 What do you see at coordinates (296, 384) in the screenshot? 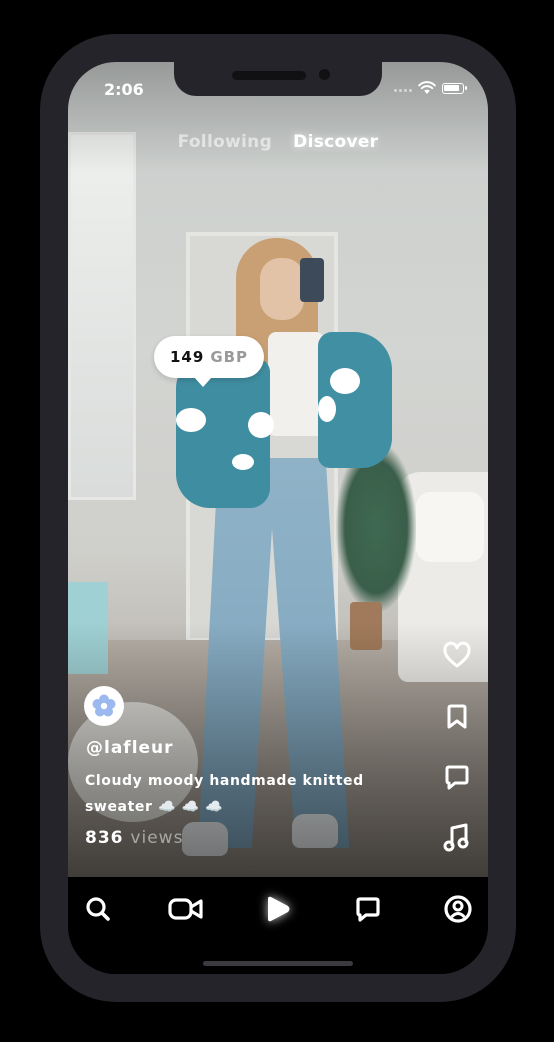
I see `model-top` at bounding box center [296, 384].